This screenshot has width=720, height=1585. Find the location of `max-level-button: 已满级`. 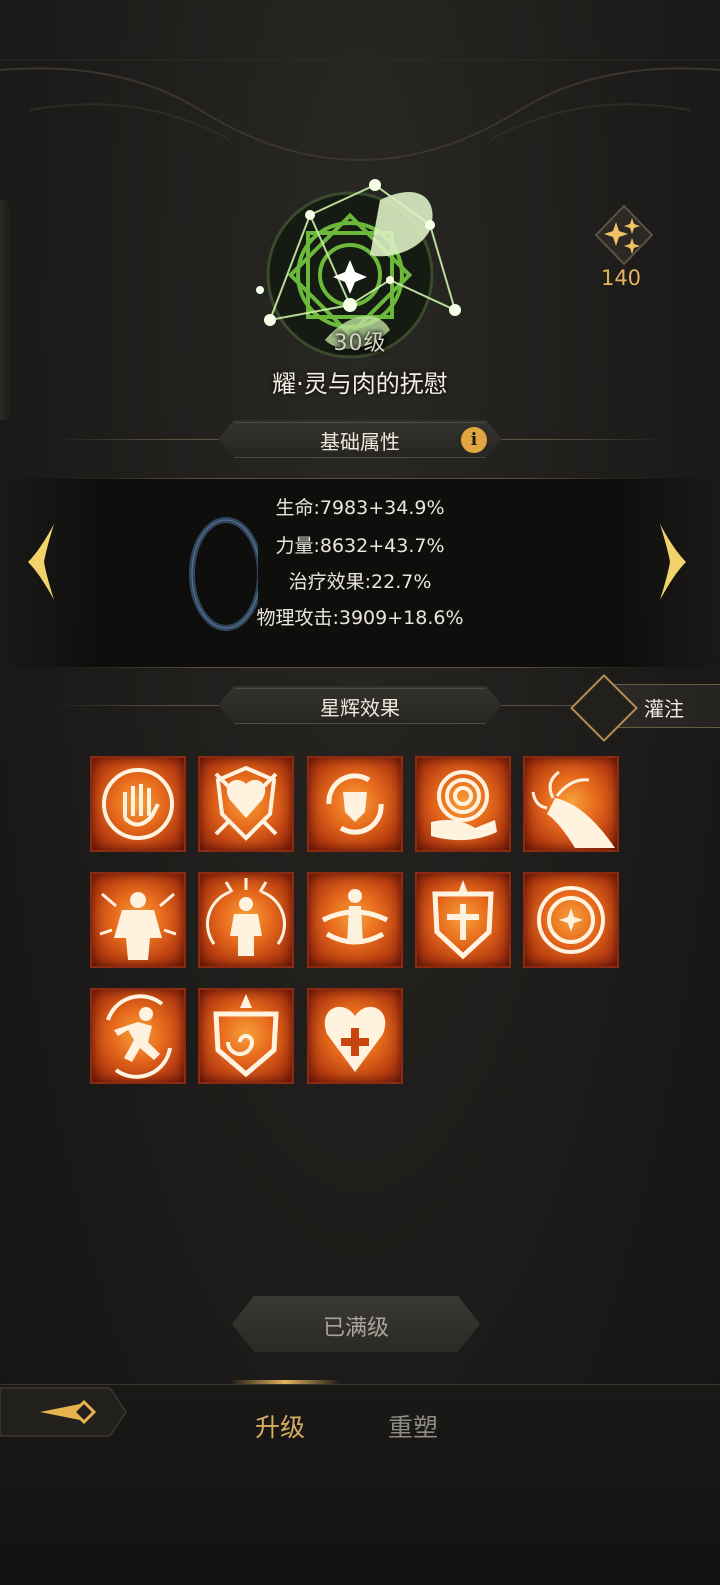

max-level-button: 已满级 is located at coordinates (356, 1324).